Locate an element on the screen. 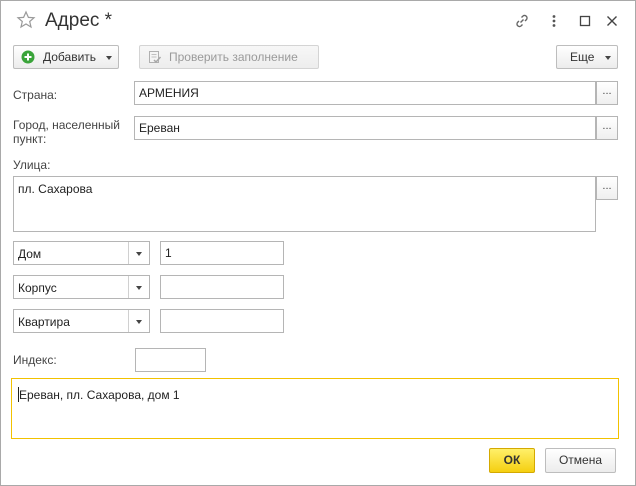  favorite-star-icon is located at coordinates (26, 20).